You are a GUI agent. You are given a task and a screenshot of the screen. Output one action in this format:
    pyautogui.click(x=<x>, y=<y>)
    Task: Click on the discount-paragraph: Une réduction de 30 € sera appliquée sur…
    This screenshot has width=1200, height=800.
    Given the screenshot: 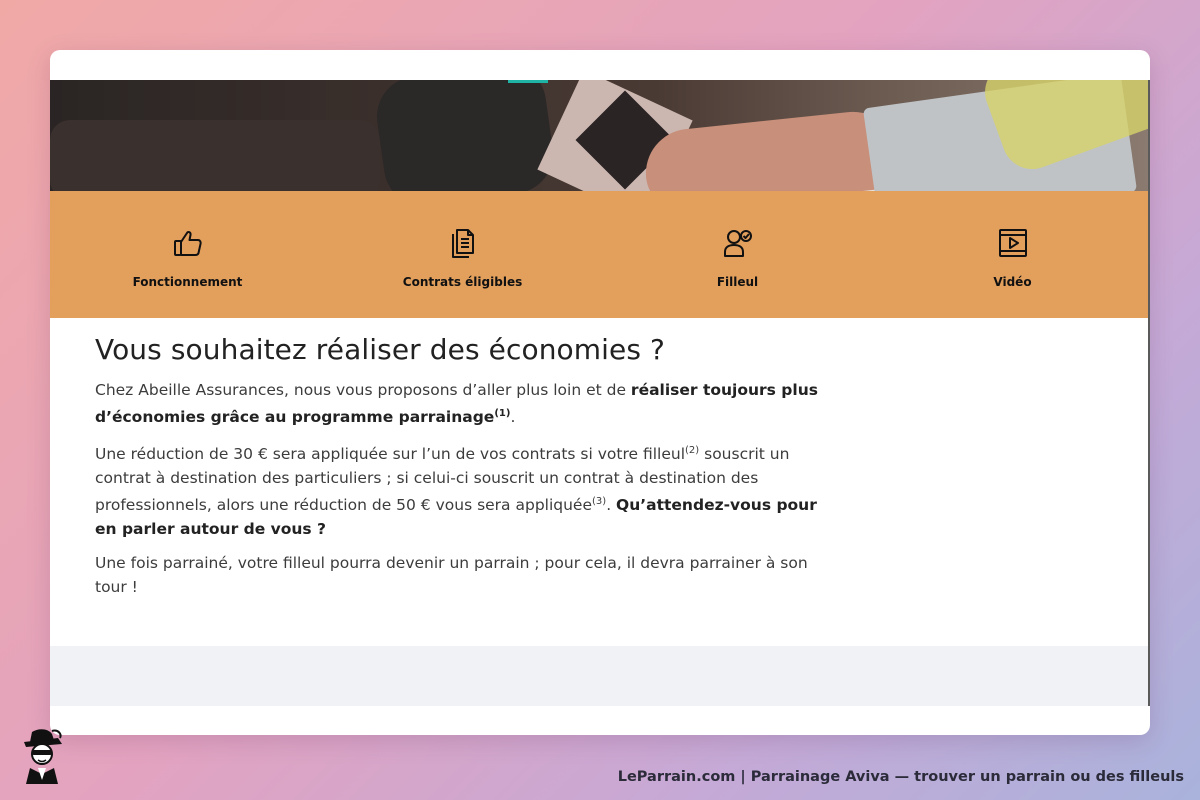 What is the action you would take?
    pyautogui.click(x=456, y=492)
    